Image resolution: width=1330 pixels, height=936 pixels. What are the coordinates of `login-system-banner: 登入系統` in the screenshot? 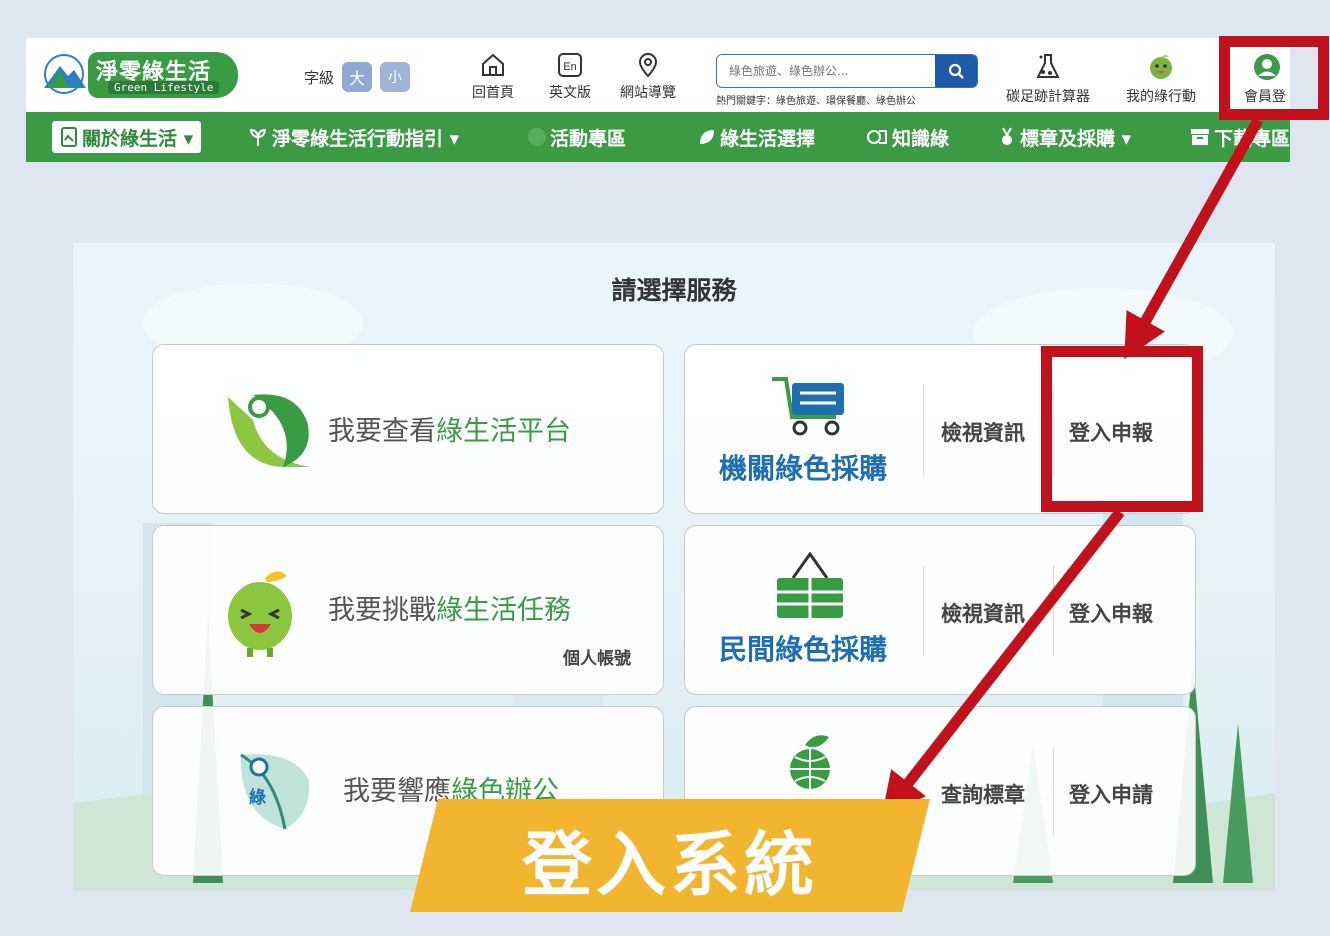 It's located at (670, 855).